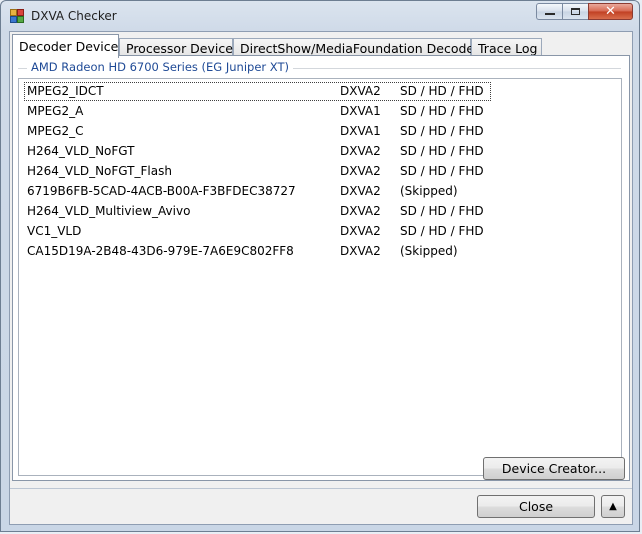  What do you see at coordinates (320, 132) in the screenshot?
I see `list-item: MPEG2_C DXVA1 SD / HD / FHD` at bounding box center [320, 132].